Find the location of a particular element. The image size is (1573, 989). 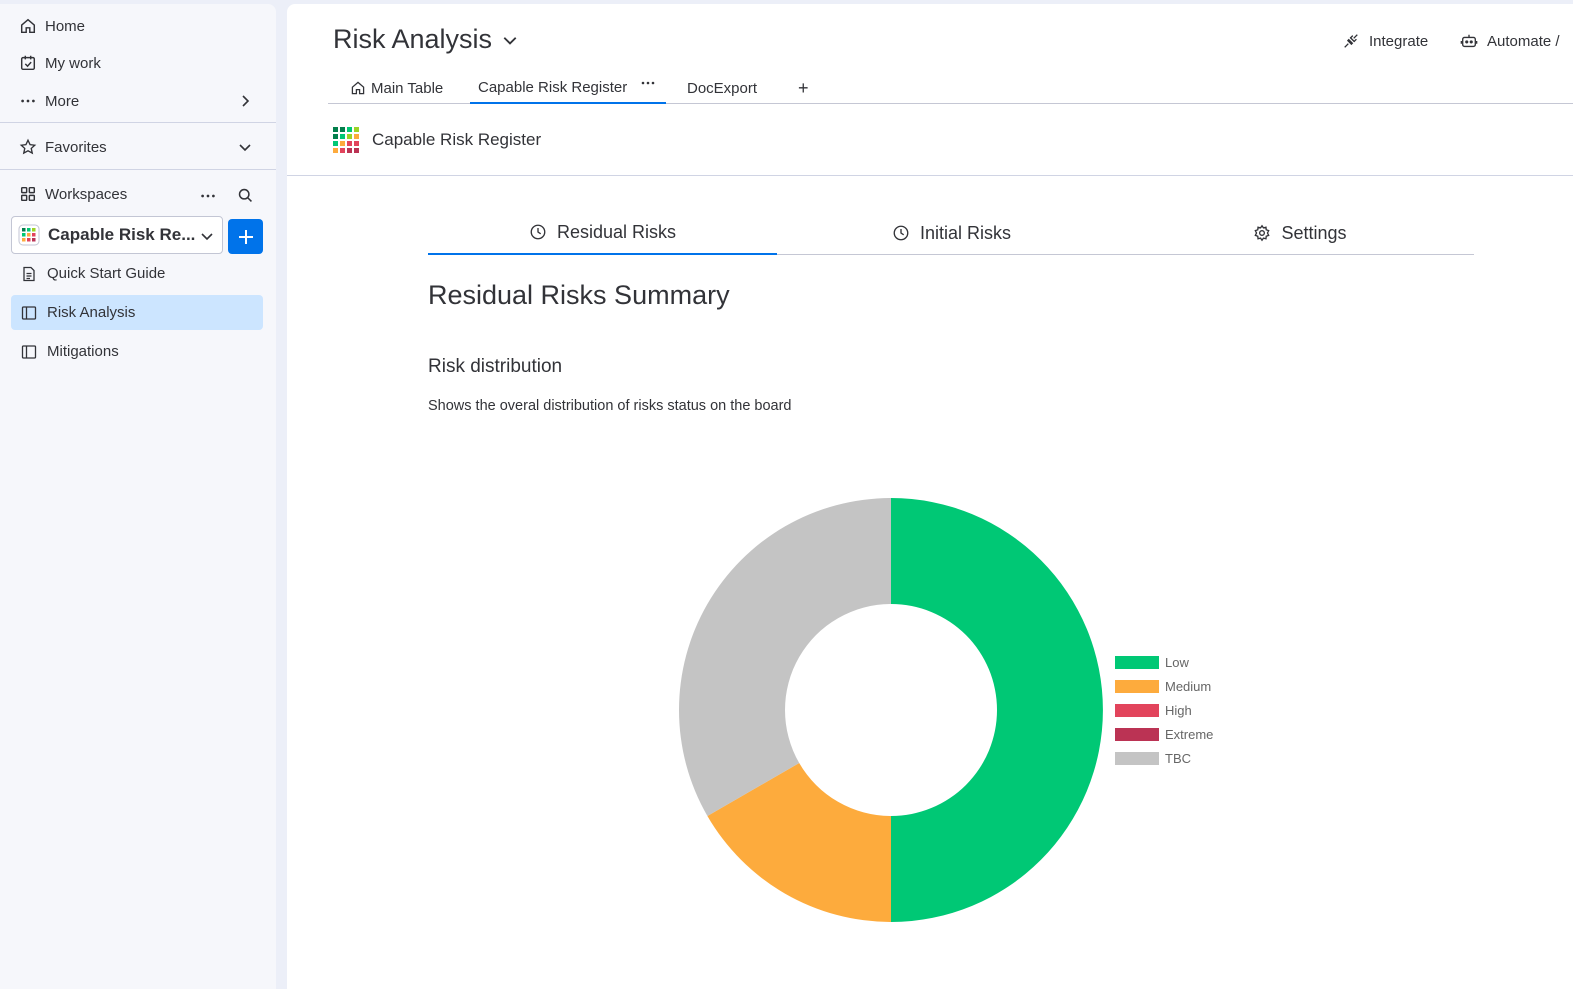

app-header: Capable Risk Register is located at coordinates (930, 140).